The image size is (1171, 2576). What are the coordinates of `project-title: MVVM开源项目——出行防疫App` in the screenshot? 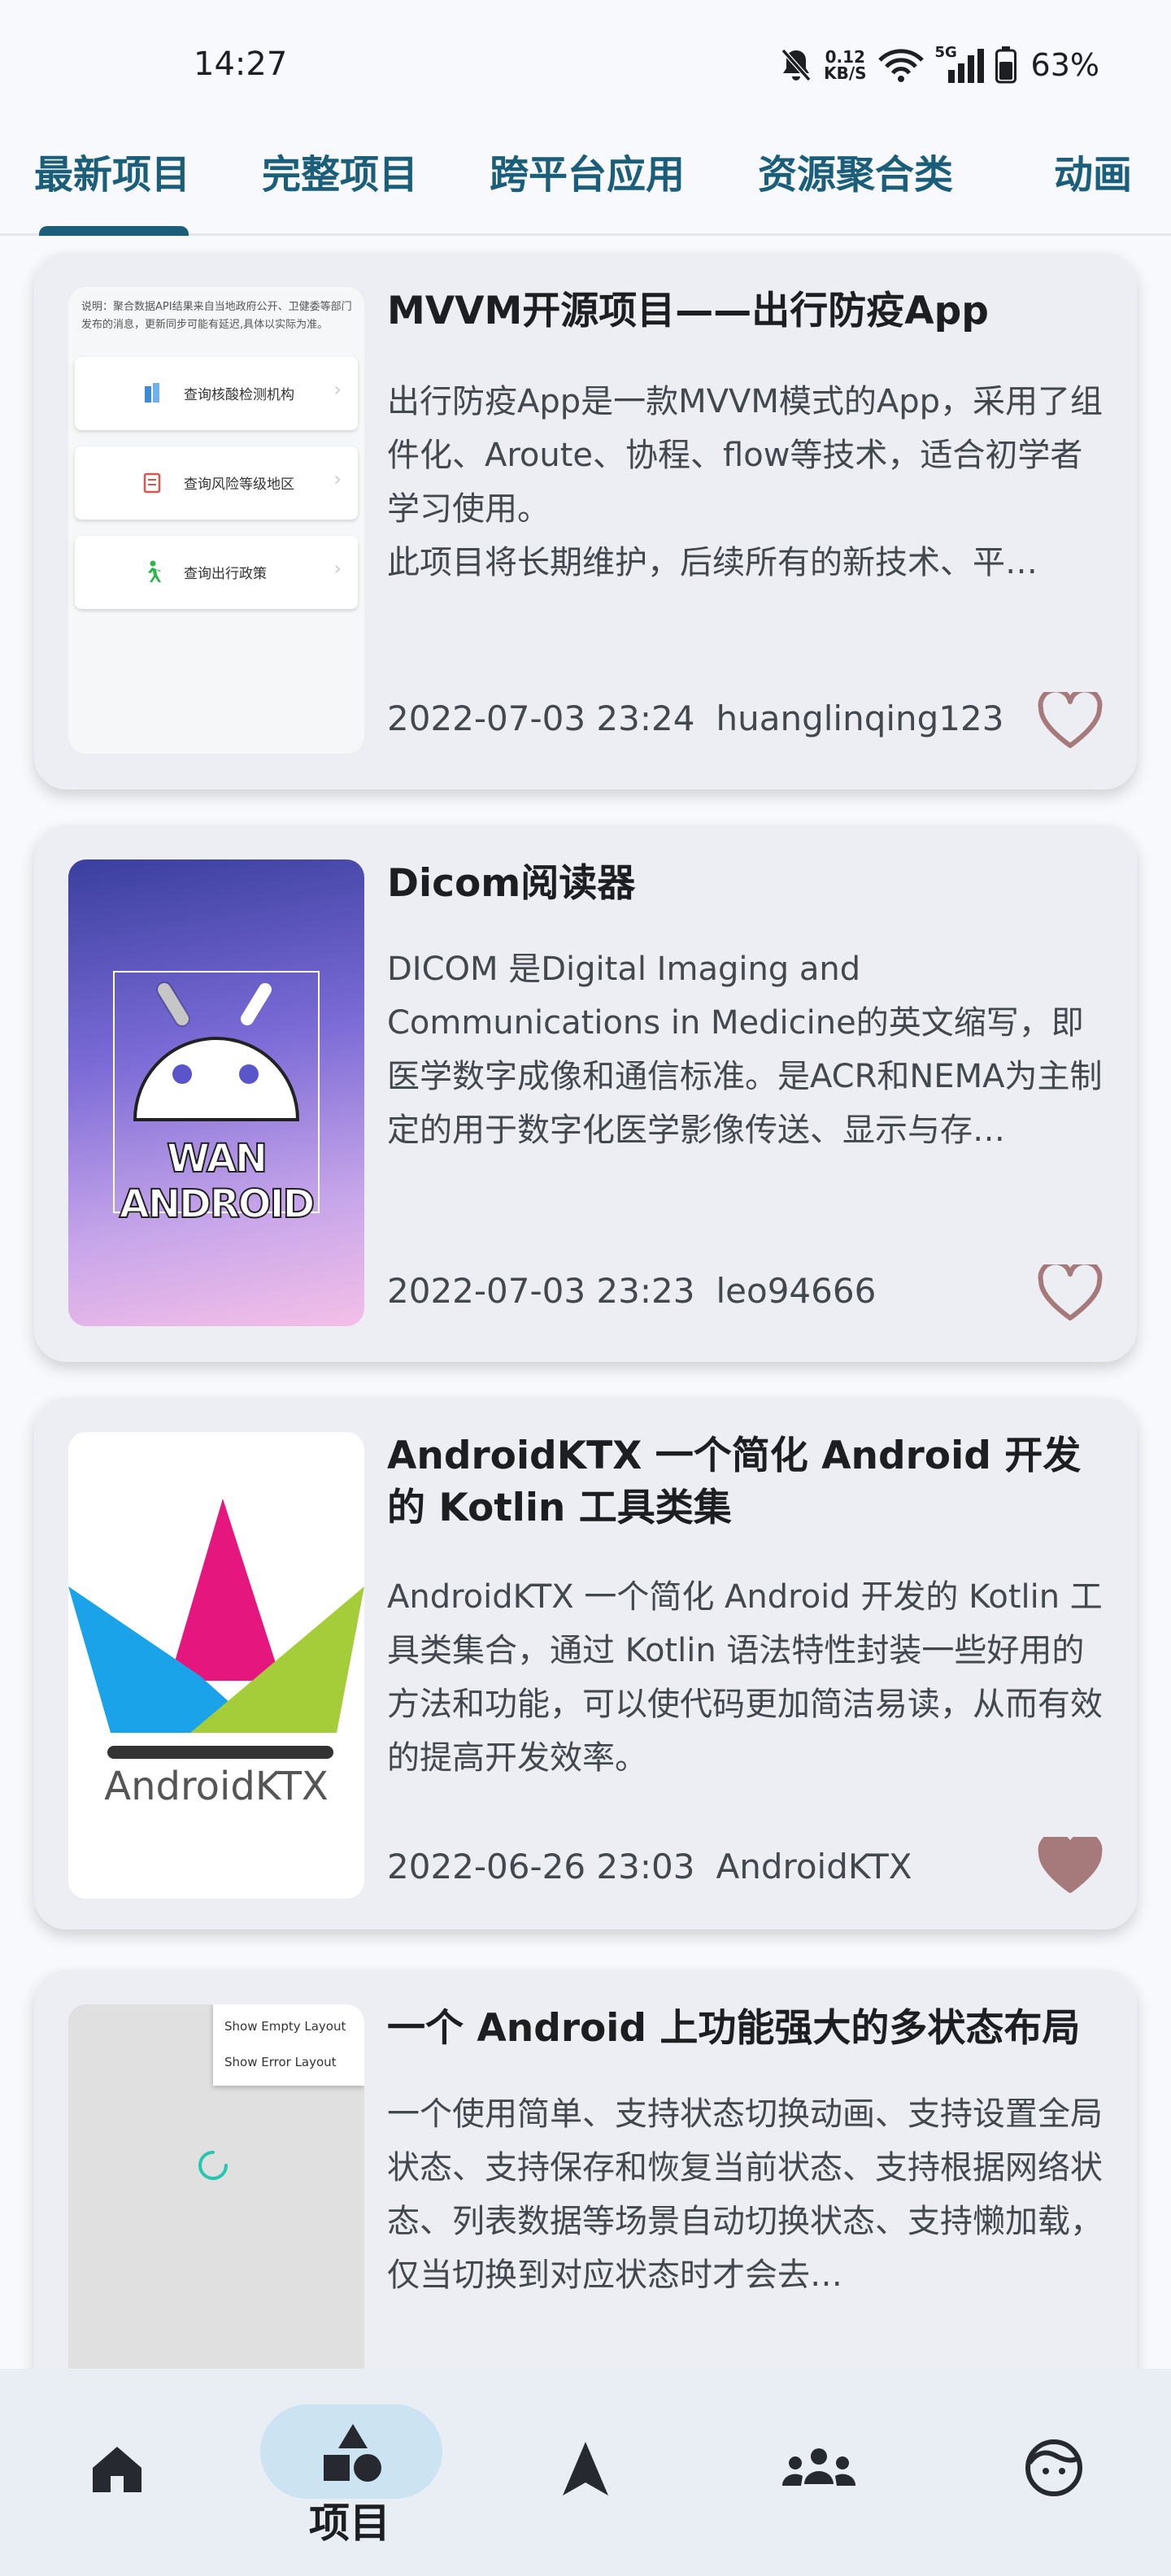 It's located at (688, 311).